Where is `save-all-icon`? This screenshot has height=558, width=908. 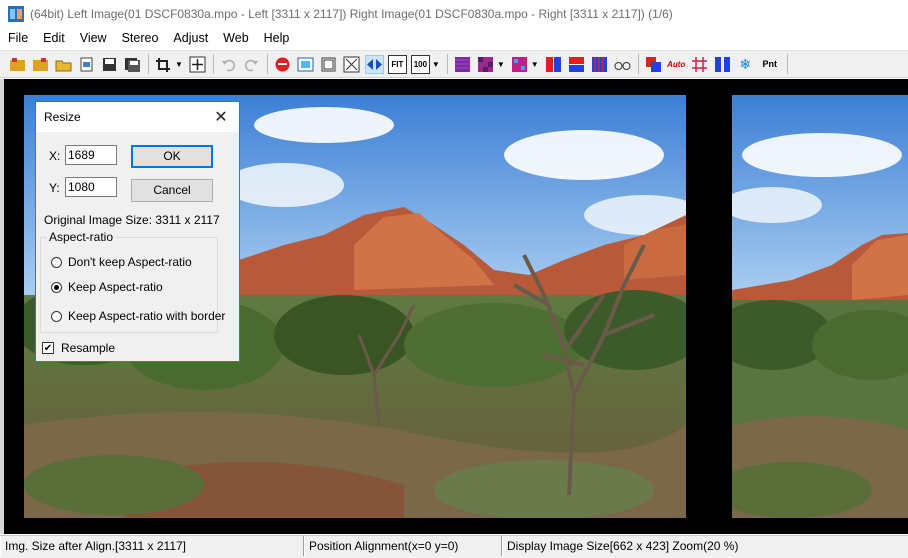 save-all-icon is located at coordinates (132, 64).